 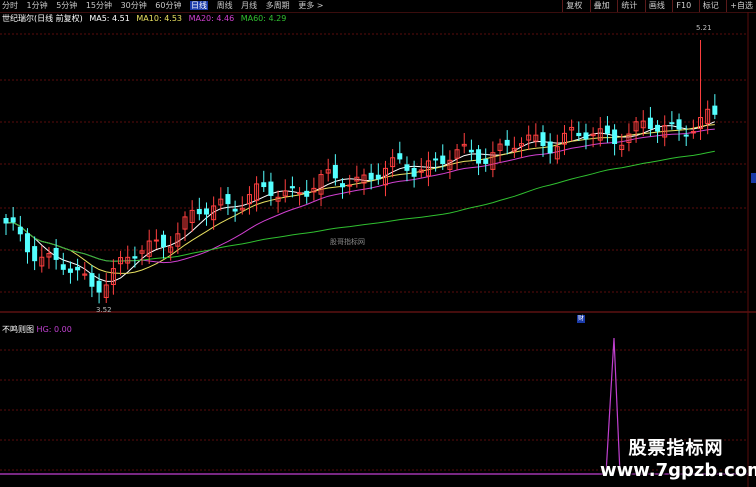 What do you see at coordinates (741, 6) in the screenshot?
I see `add-watchlist-button: +自选` at bounding box center [741, 6].